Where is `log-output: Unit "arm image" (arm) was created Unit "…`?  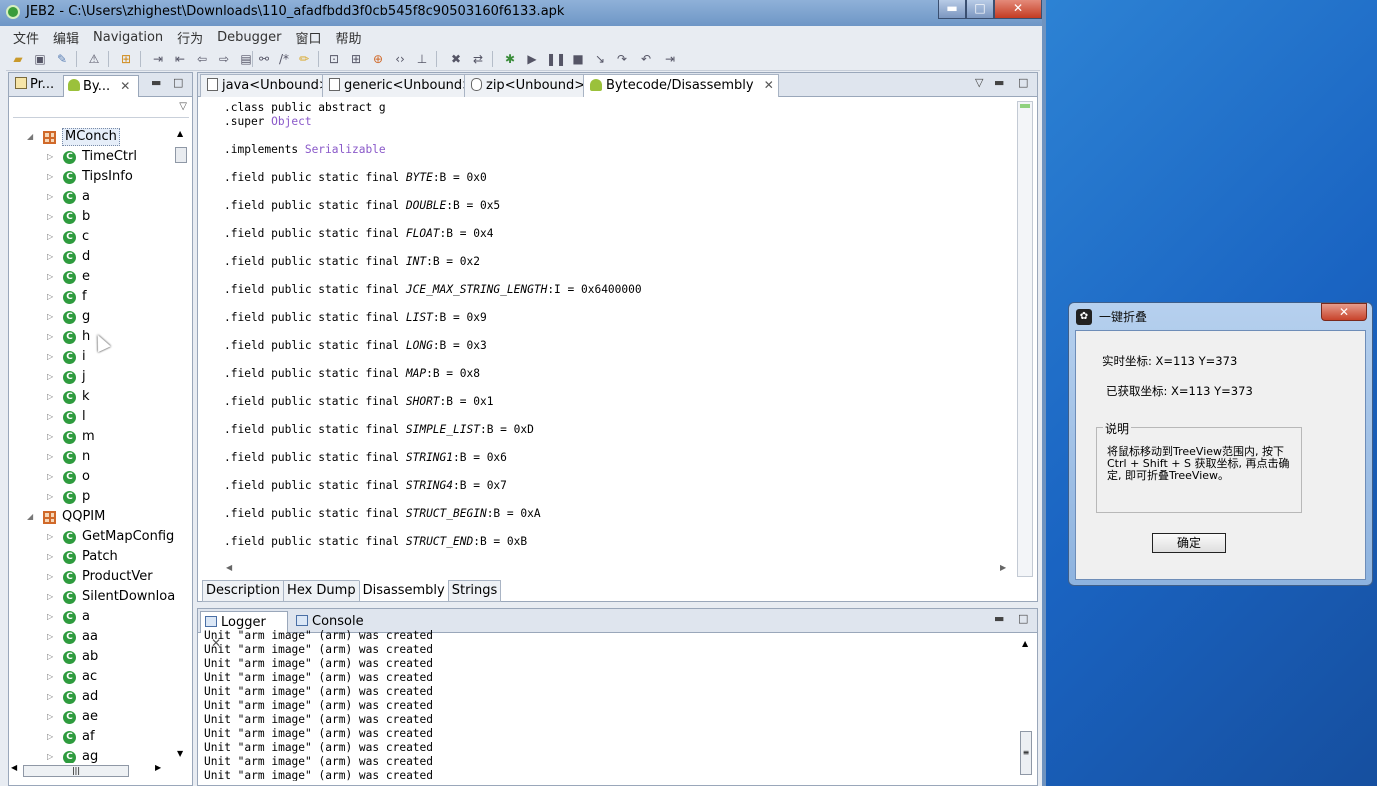
log-output: Unit "arm image" (arm) was created Unit "… is located at coordinates (609, 705).